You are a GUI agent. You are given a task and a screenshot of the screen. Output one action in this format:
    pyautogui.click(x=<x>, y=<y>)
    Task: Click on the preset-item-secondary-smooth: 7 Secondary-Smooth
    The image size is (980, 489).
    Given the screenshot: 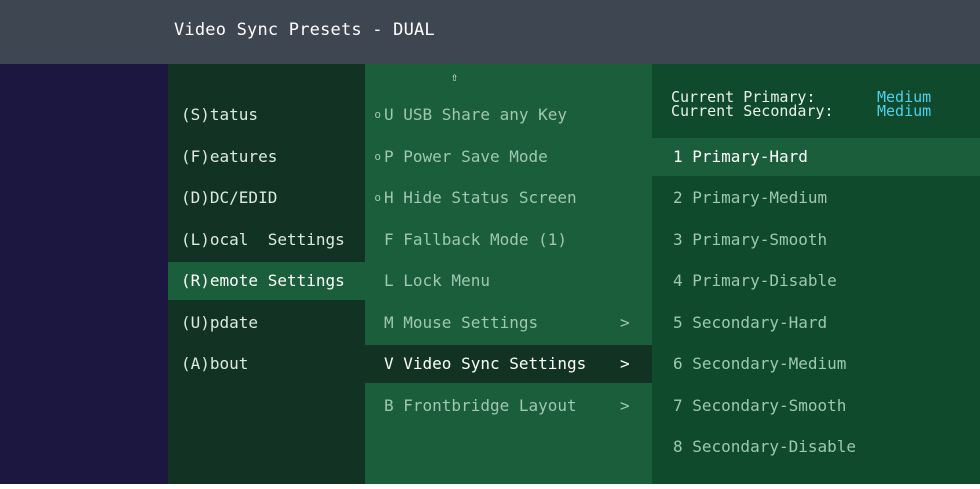 What is the action you would take?
    pyautogui.click(x=816, y=406)
    